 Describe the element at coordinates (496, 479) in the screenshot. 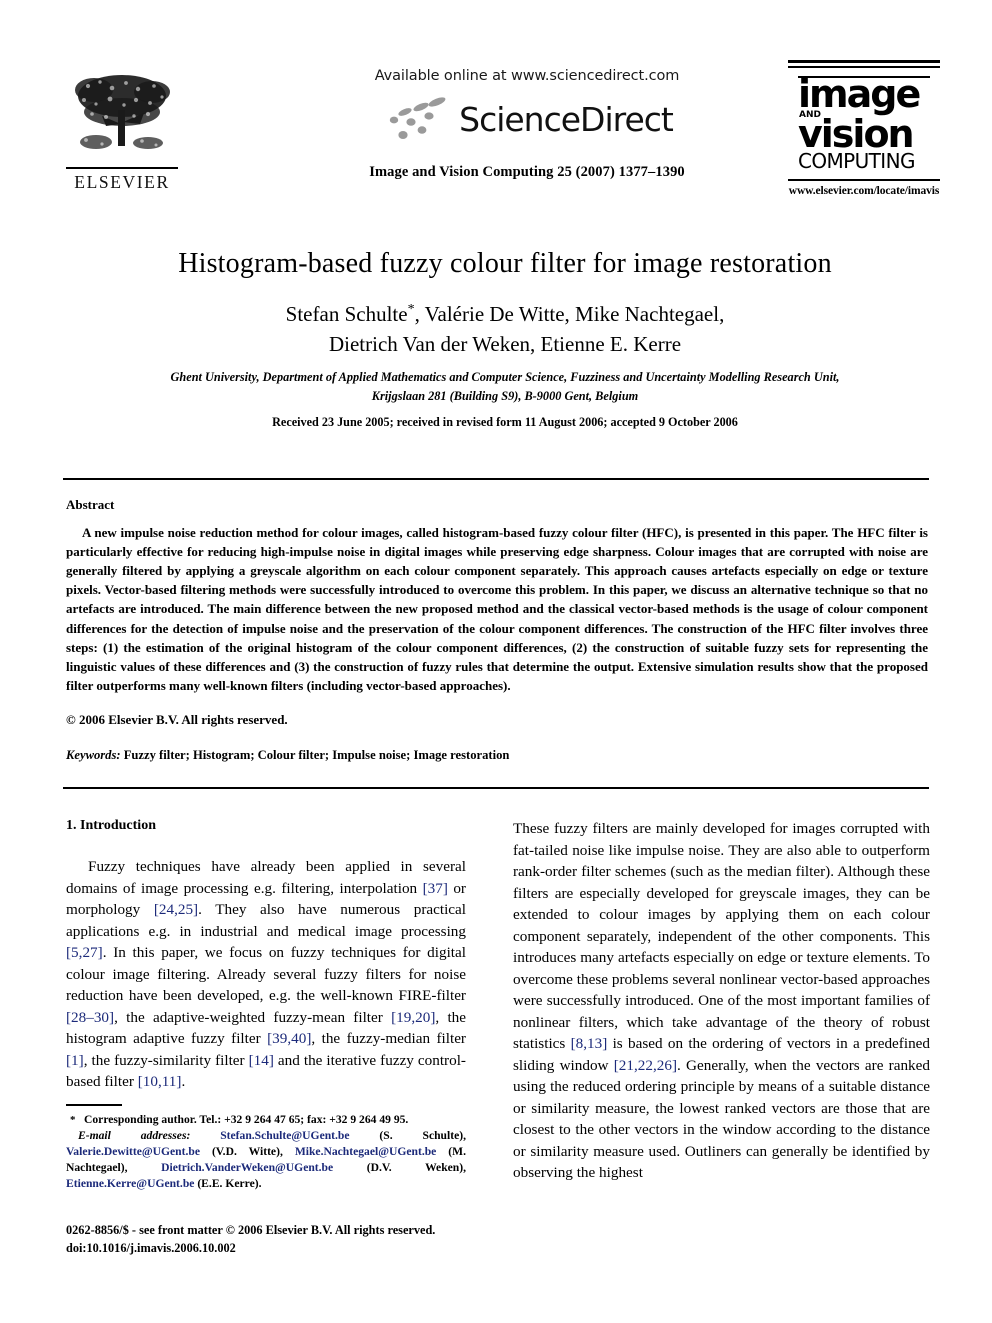

I see `abstract-top-rule` at that location.